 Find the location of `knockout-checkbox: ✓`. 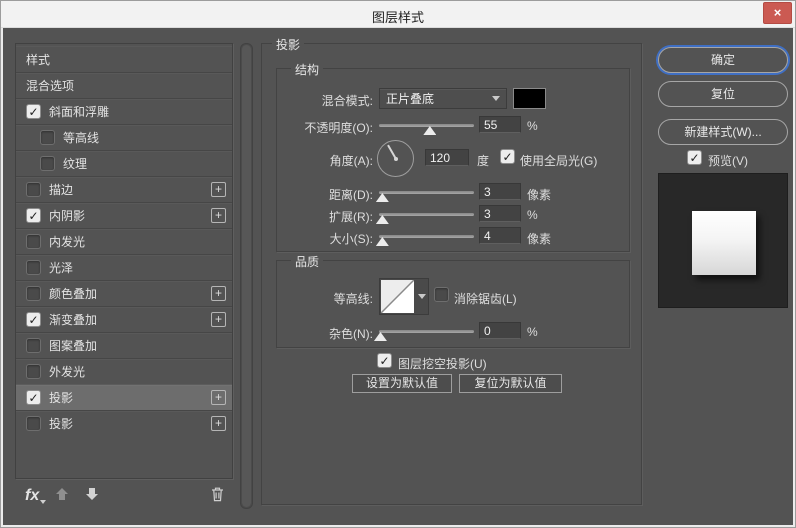

knockout-checkbox: ✓ is located at coordinates (384, 360).